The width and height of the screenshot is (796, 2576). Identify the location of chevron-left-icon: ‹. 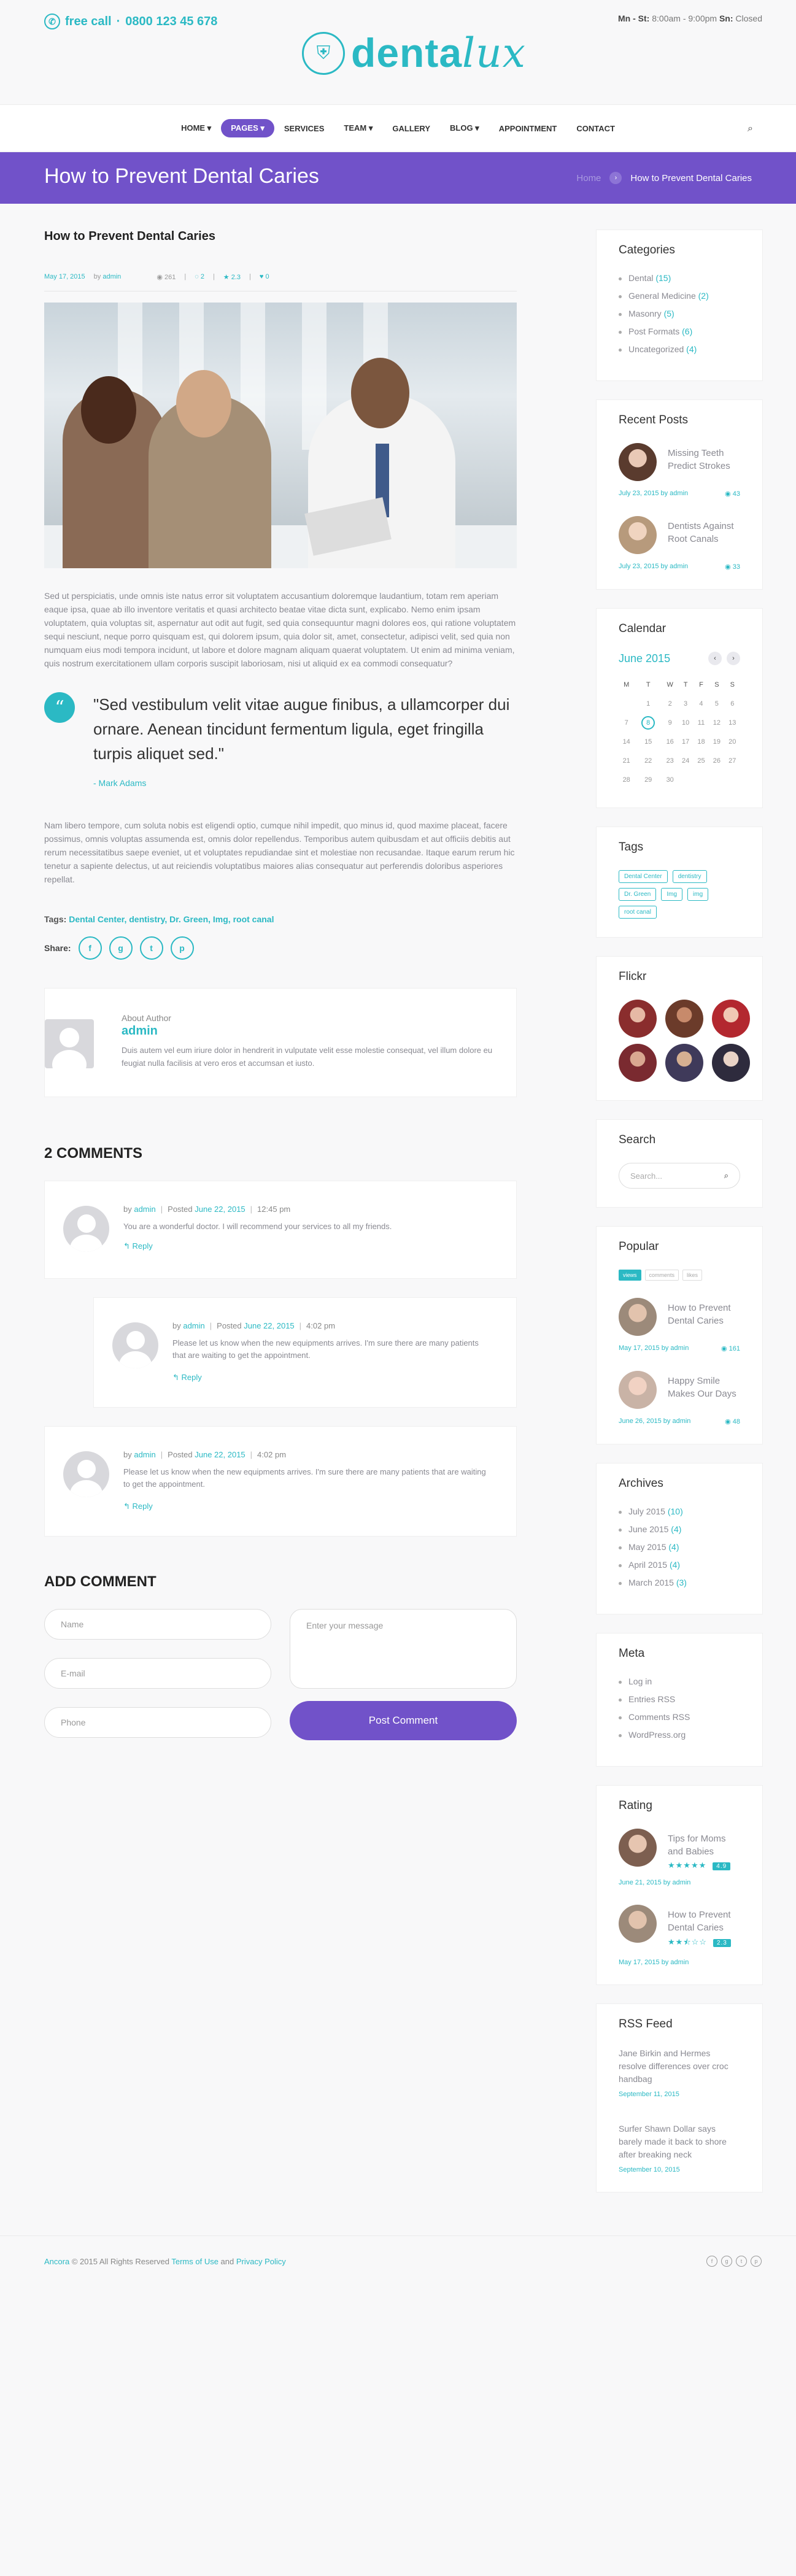
(715, 658).